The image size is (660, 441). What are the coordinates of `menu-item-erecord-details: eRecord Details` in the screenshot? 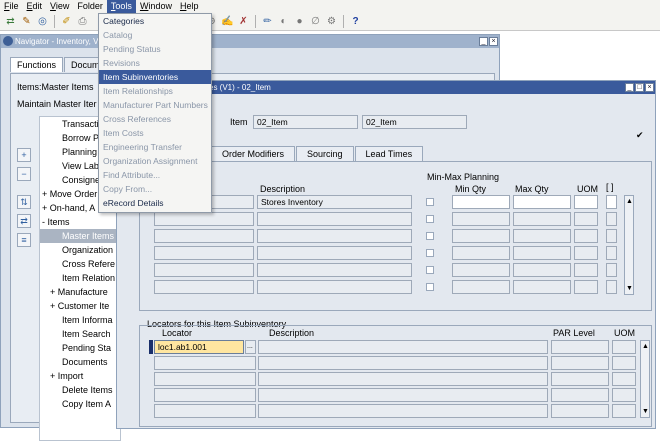 It's located at (155, 203).